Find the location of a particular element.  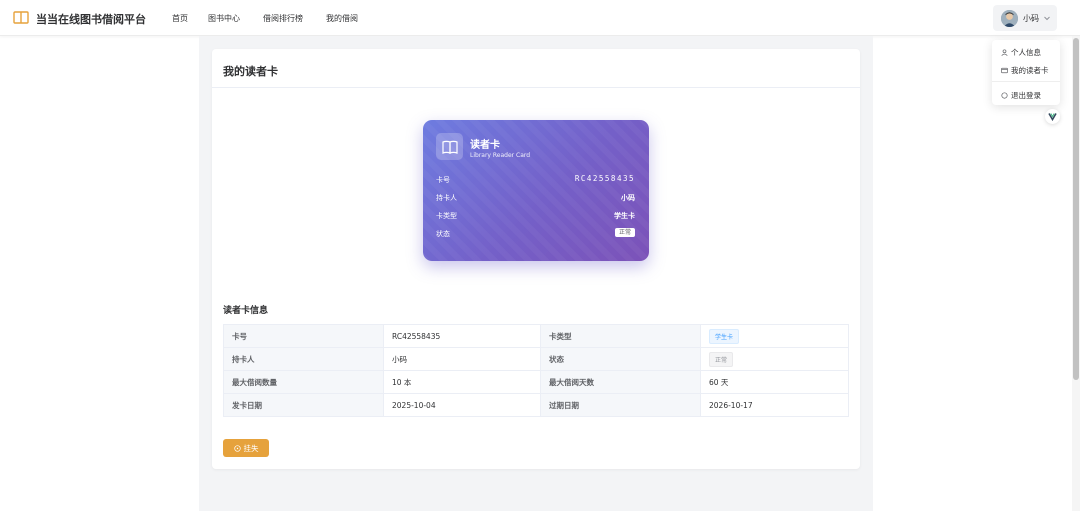

card-status-wrap: 正常 is located at coordinates (624, 232).